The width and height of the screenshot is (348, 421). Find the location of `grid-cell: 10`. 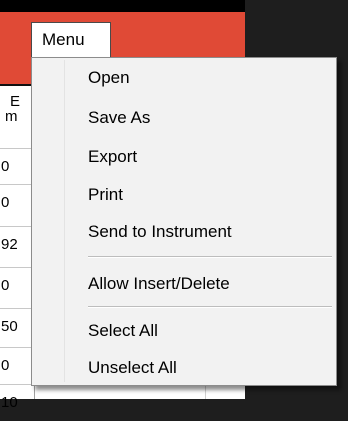

grid-cell: 10 is located at coordinates (17, 402).